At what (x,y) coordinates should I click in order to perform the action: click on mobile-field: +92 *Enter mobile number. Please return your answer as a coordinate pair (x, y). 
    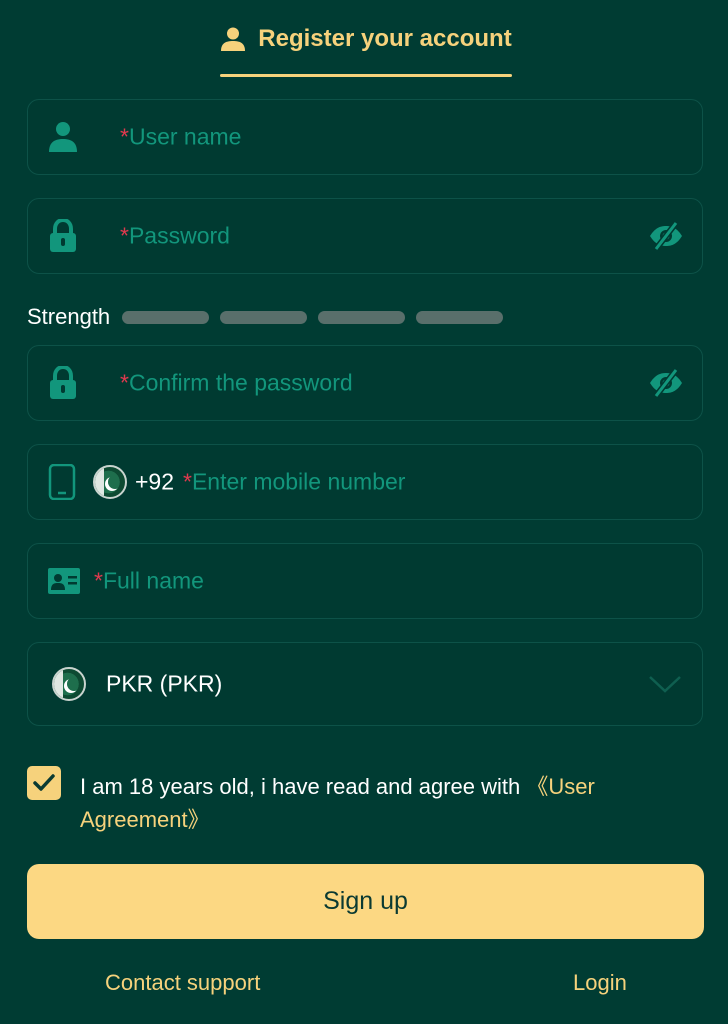
    Looking at the image, I should click on (365, 482).